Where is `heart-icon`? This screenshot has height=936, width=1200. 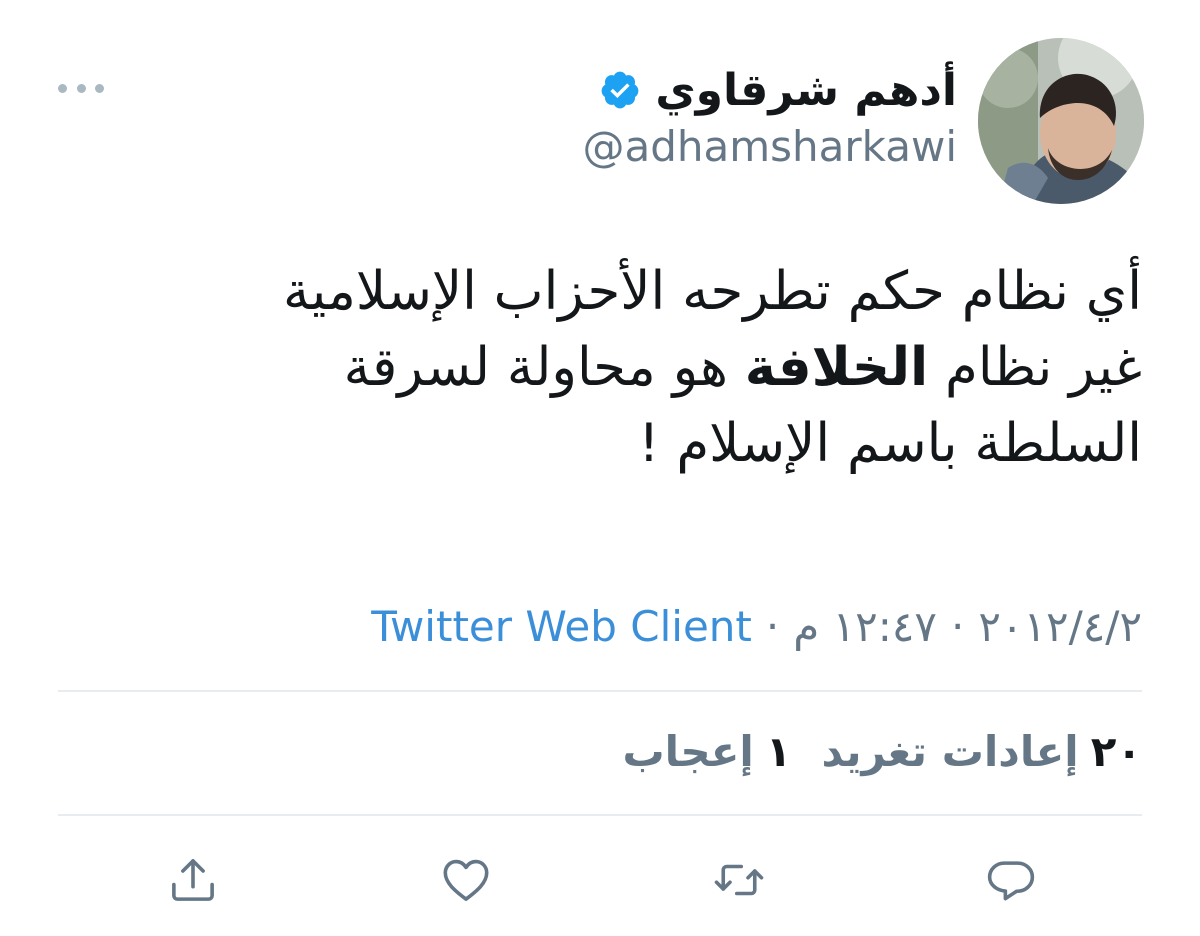
heart-icon is located at coordinates (466, 880).